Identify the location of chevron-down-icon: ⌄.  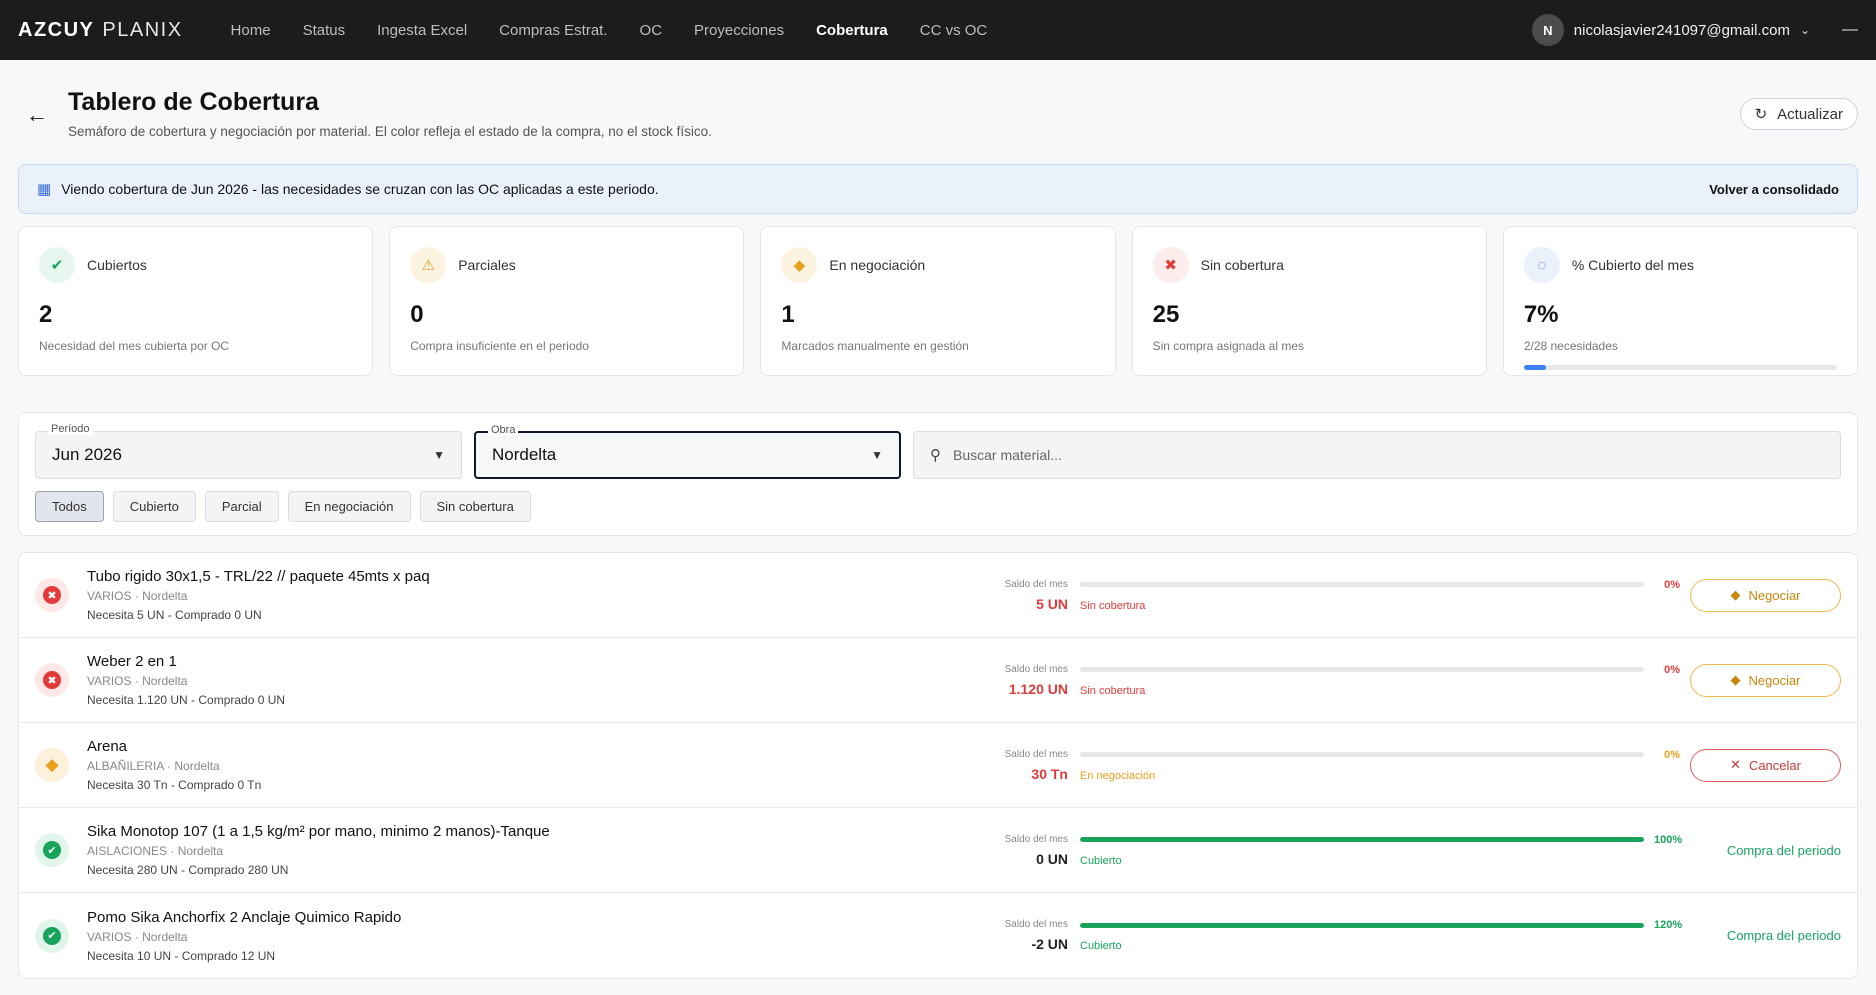
(1804, 30).